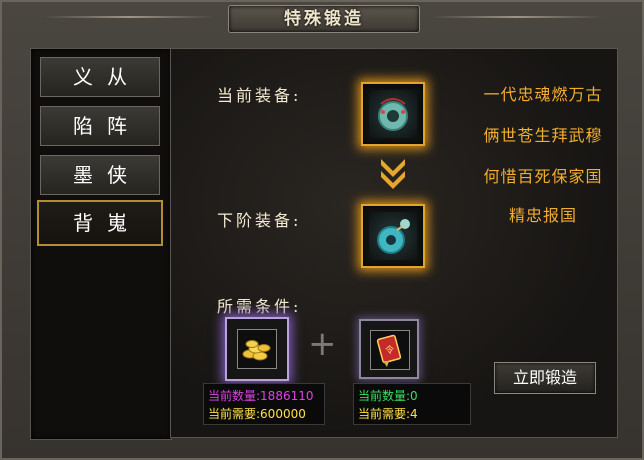 The image size is (644, 460). Describe the element at coordinates (543, 176) in the screenshot. I see `poem-line-3: 何惜百死保家国` at that location.